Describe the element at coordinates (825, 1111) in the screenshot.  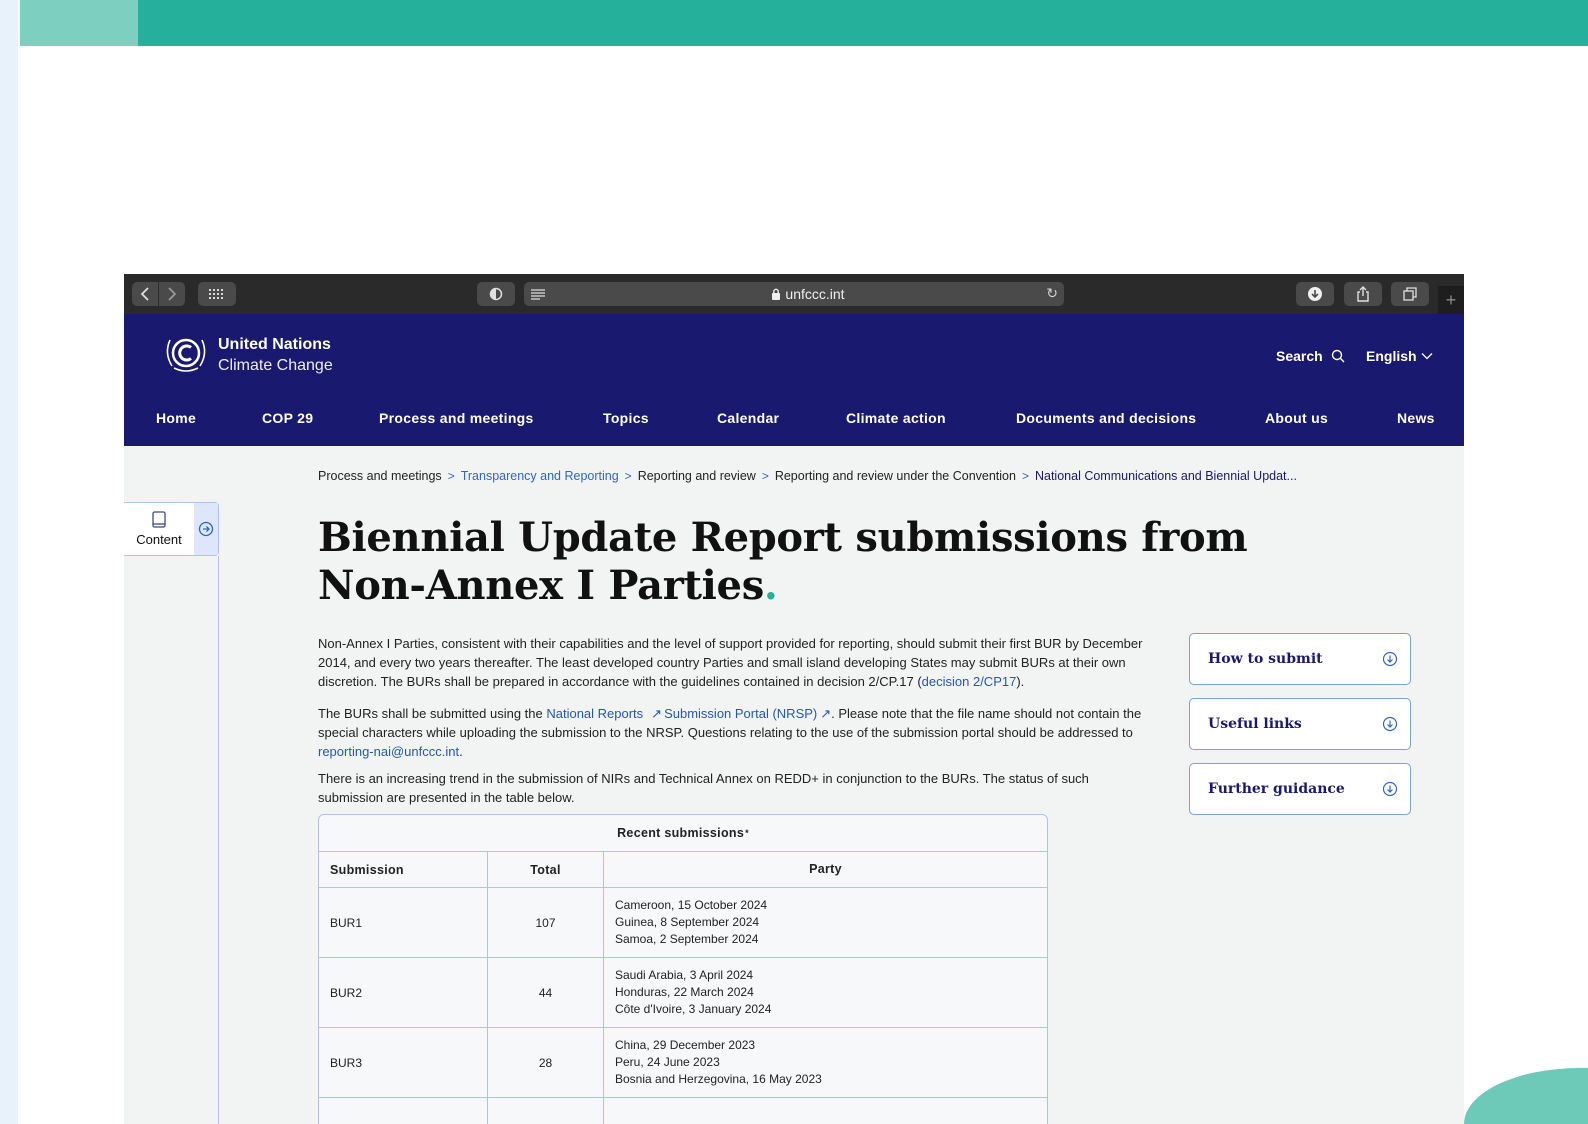
I see `cell-parties` at that location.